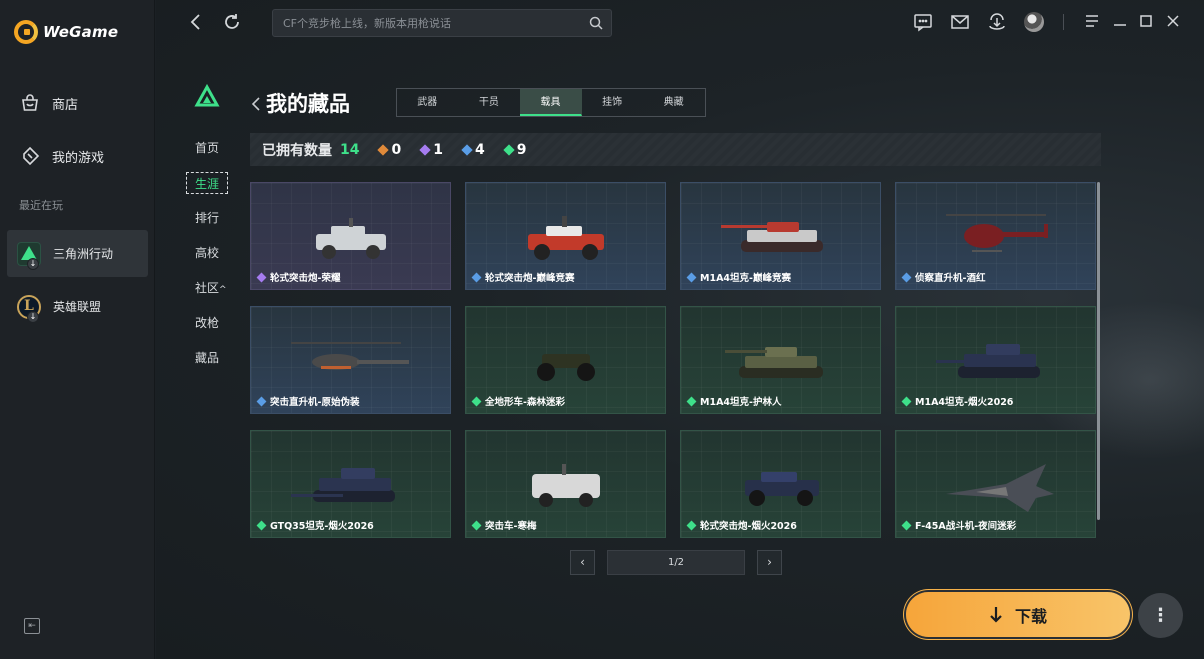 The image size is (1204, 659). Describe the element at coordinates (582, 562) in the screenshot. I see `prev-page-button: ‹` at that location.